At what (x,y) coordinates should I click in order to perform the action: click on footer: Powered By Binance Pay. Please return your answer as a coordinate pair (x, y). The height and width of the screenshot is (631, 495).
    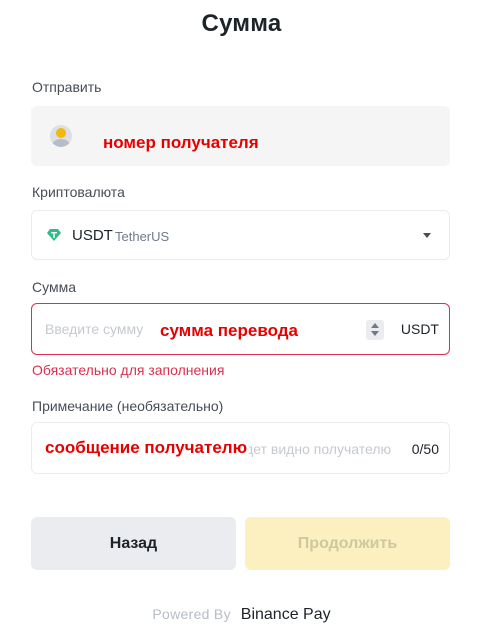
    Looking at the image, I should click on (241, 615).